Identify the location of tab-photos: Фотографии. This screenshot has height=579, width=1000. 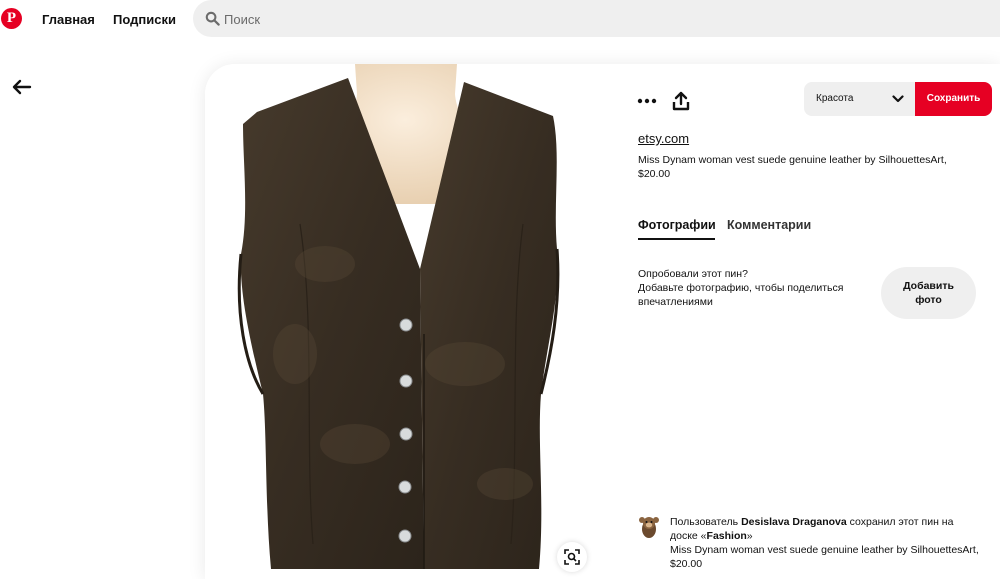
(677, 225).